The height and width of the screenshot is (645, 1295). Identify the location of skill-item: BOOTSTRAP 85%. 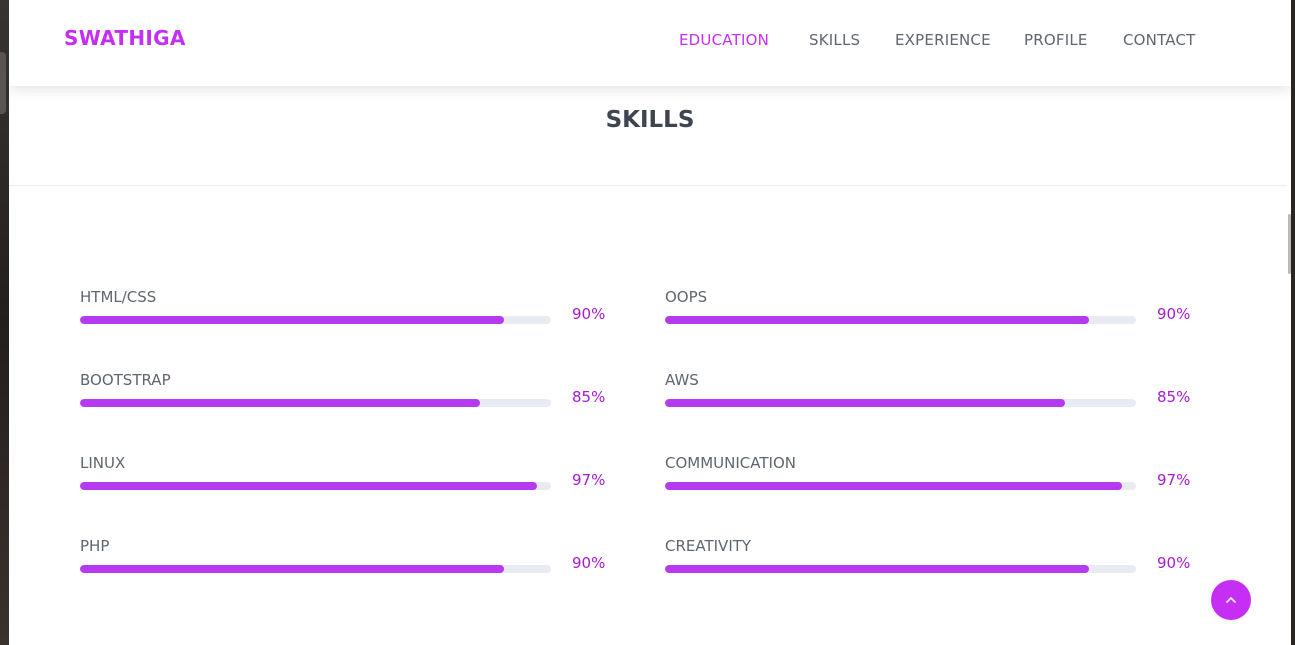
(345, 401).